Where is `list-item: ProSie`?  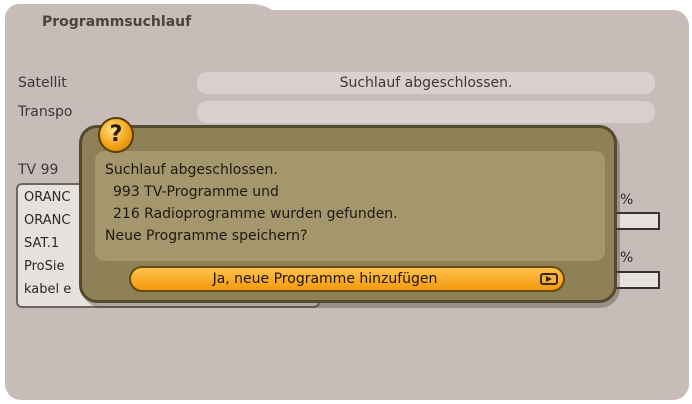 list-item: ProSie is located at coordinates (44, 266).